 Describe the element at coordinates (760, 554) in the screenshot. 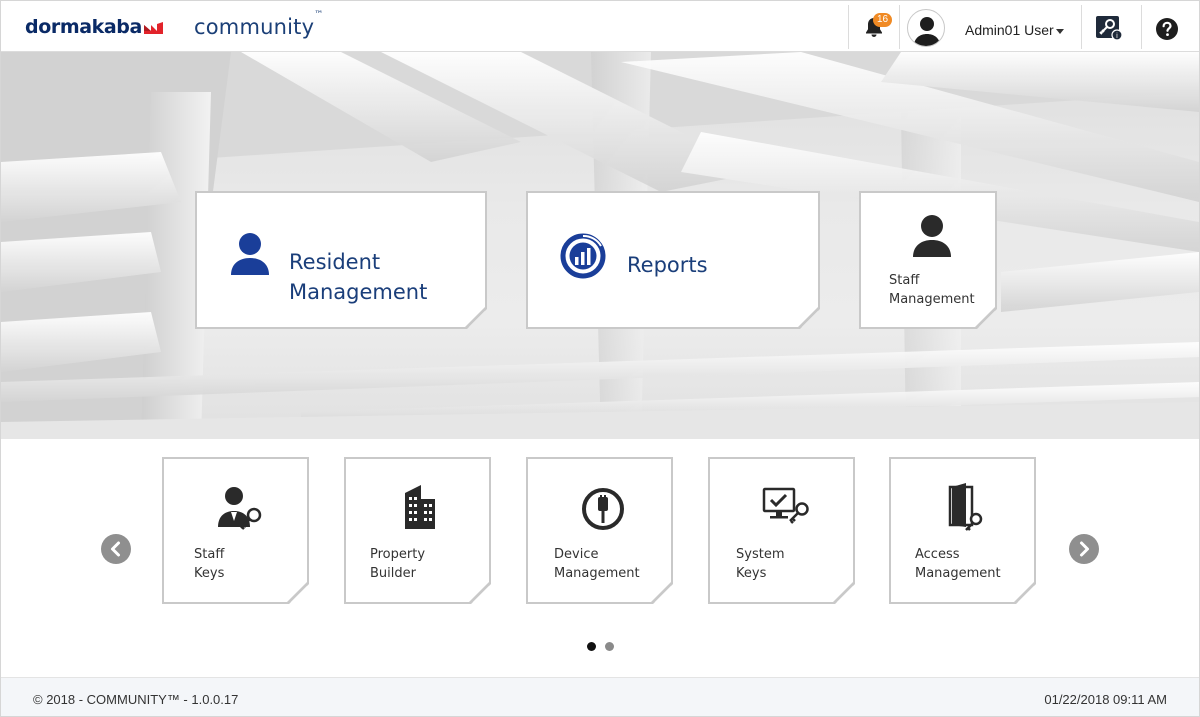

I see `tile-label-line1: System` at that location.